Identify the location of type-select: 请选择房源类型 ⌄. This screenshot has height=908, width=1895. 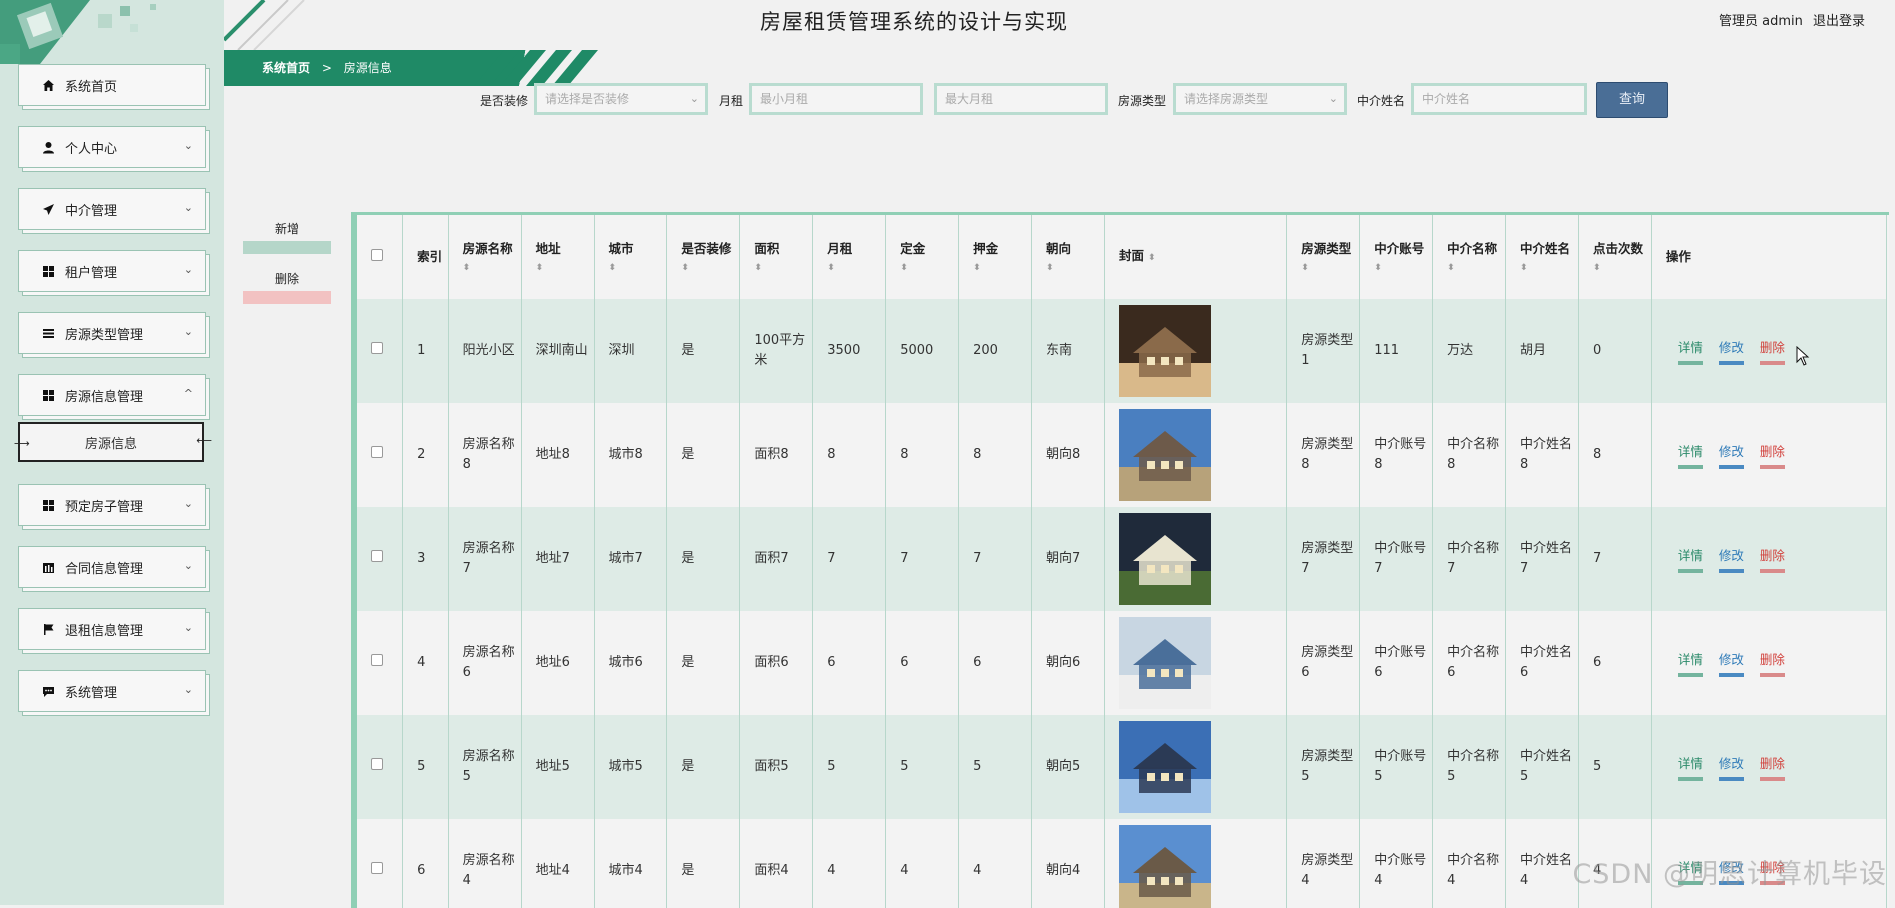
(1260, 99).